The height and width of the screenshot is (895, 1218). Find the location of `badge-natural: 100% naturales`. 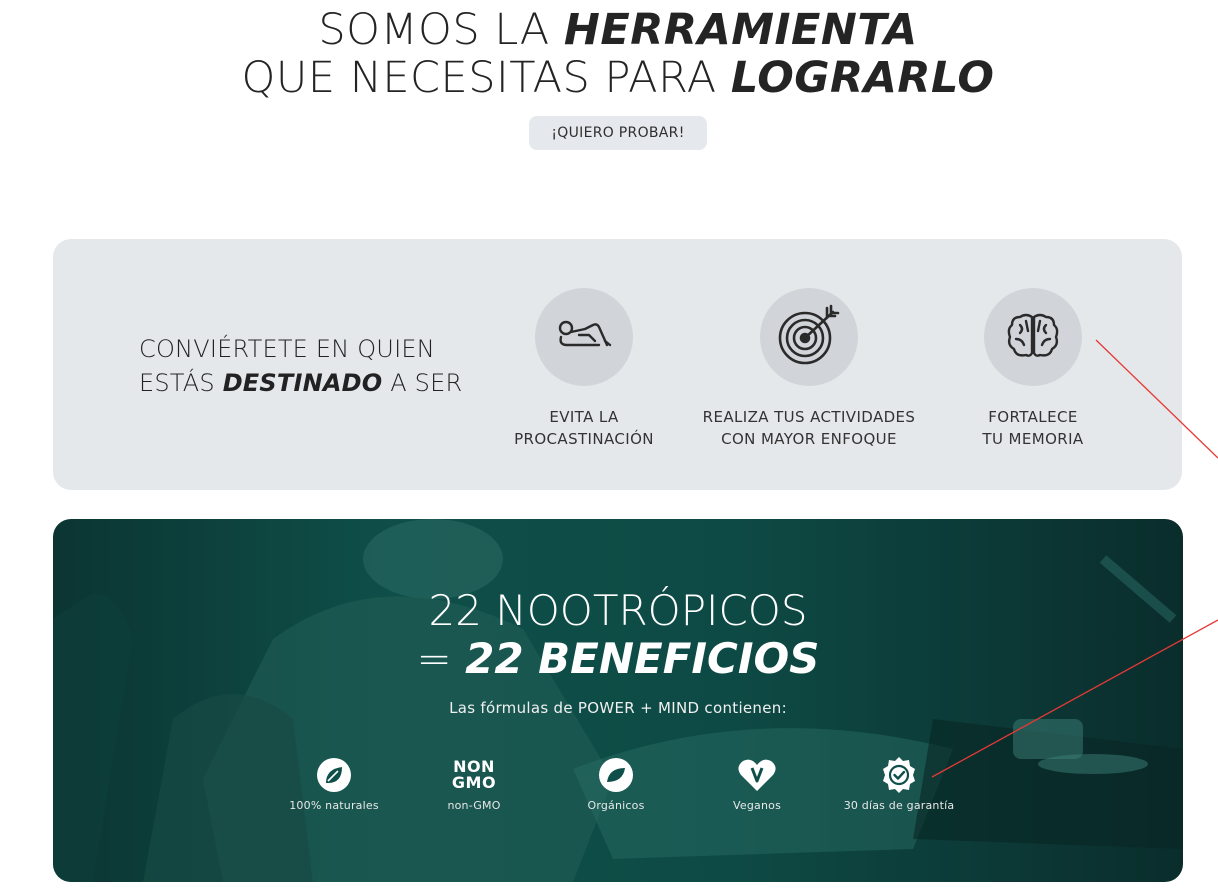

badge-natural: 100% naturales is located at coordinates (334, 783).